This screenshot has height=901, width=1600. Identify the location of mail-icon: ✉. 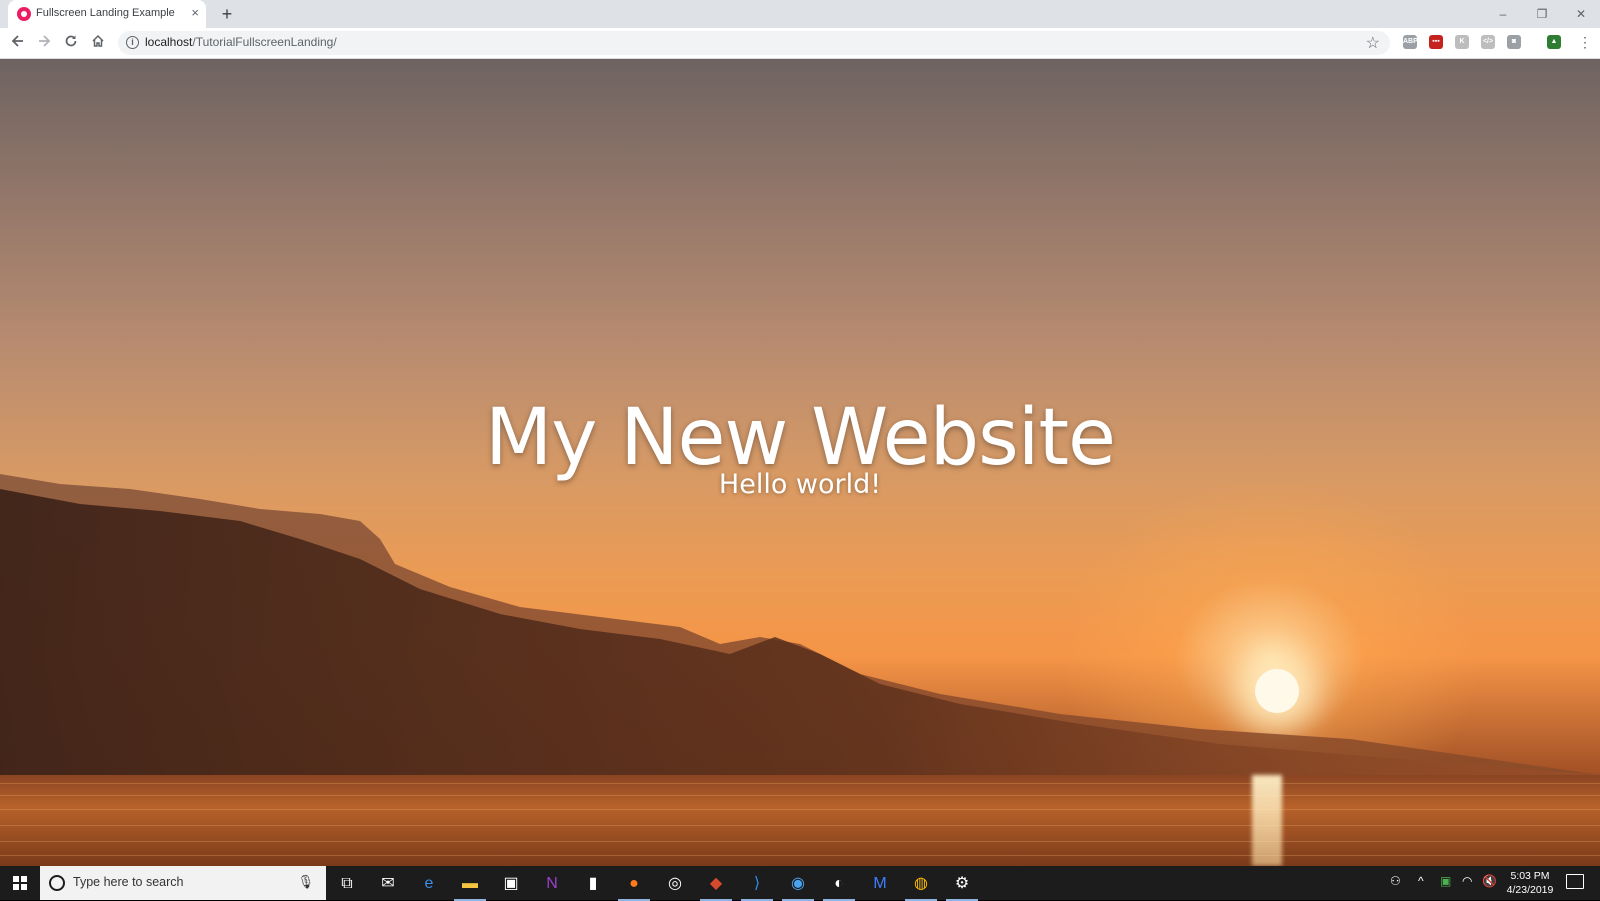
(388, 885).